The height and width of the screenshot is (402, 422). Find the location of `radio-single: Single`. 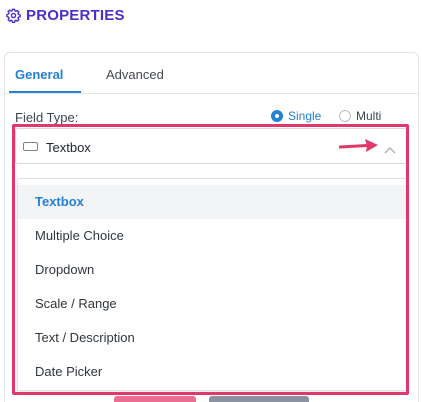

radio-single: Single is located at coordinates (296, 116).